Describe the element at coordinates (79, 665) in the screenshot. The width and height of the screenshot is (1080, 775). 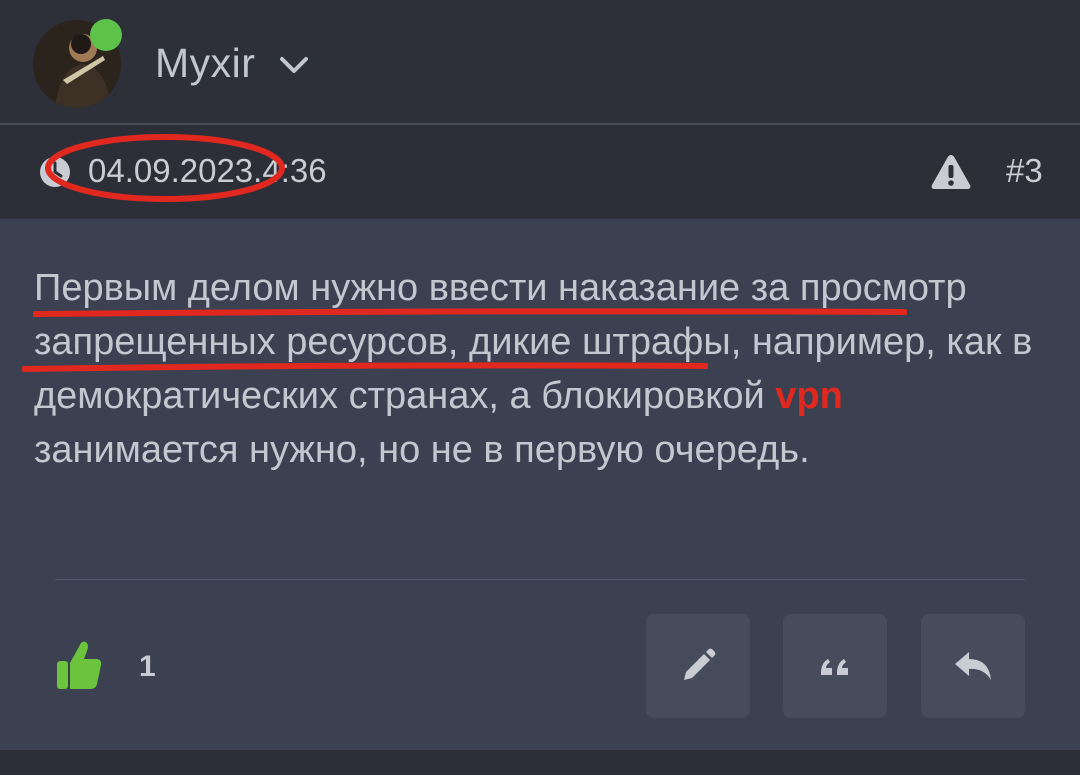
I see `thumbs-up-icon` at that location.